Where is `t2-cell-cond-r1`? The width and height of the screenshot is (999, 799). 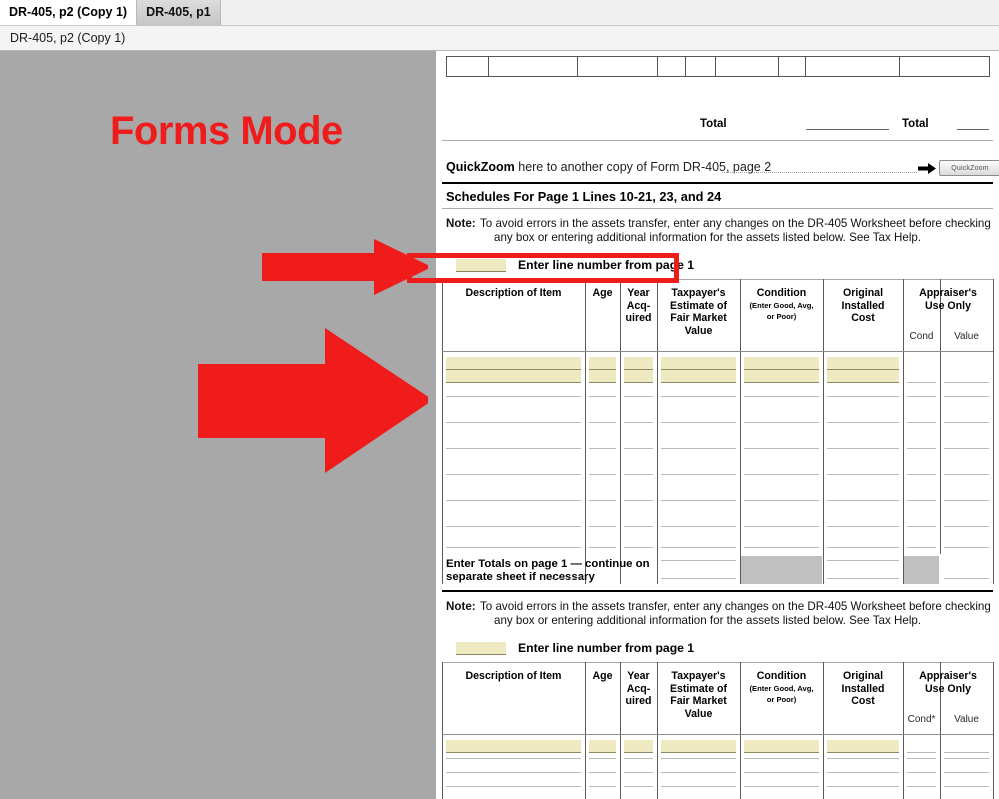
t2-cell-cond-r1 is located at coordinates (921, 746).